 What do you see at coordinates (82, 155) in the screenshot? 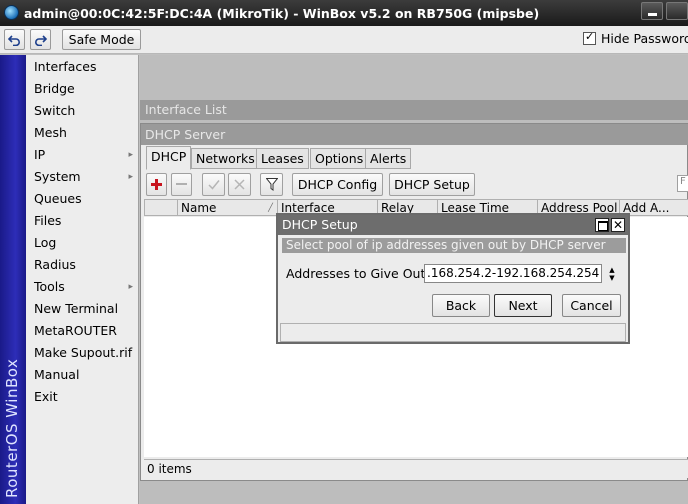
I see `menu-item-ip: IP ▸` at bounding box center [82, 155].